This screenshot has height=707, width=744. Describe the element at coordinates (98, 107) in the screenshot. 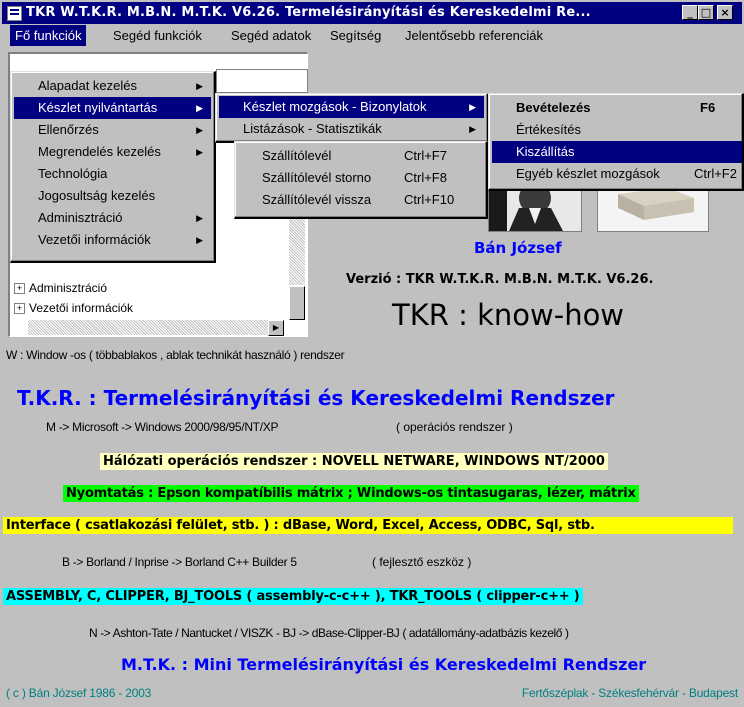

I see `menu-item-label: Készlet nyilvántartás` at that location.